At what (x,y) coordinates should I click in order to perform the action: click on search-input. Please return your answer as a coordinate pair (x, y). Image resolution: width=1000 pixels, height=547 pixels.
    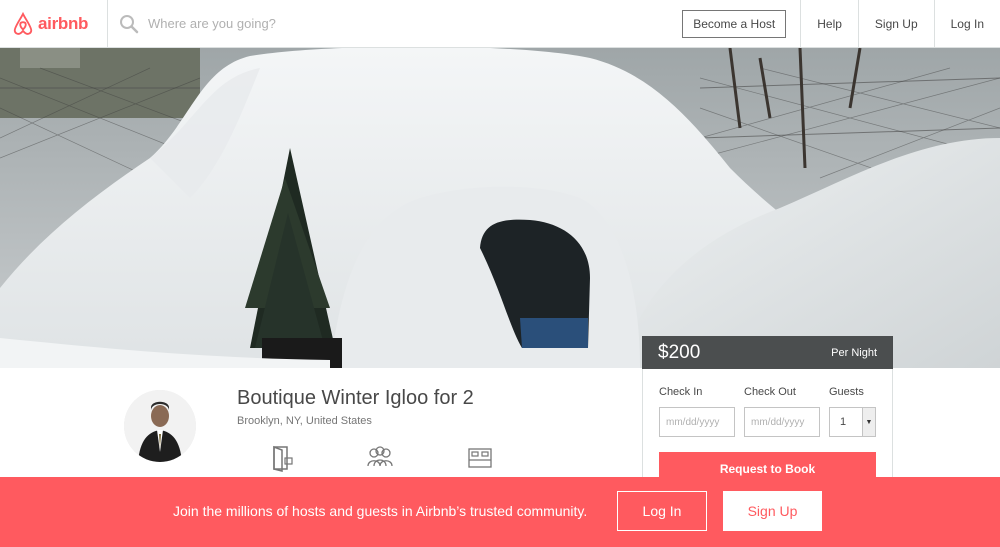
    Looking at the image, I should click on (298, 23).